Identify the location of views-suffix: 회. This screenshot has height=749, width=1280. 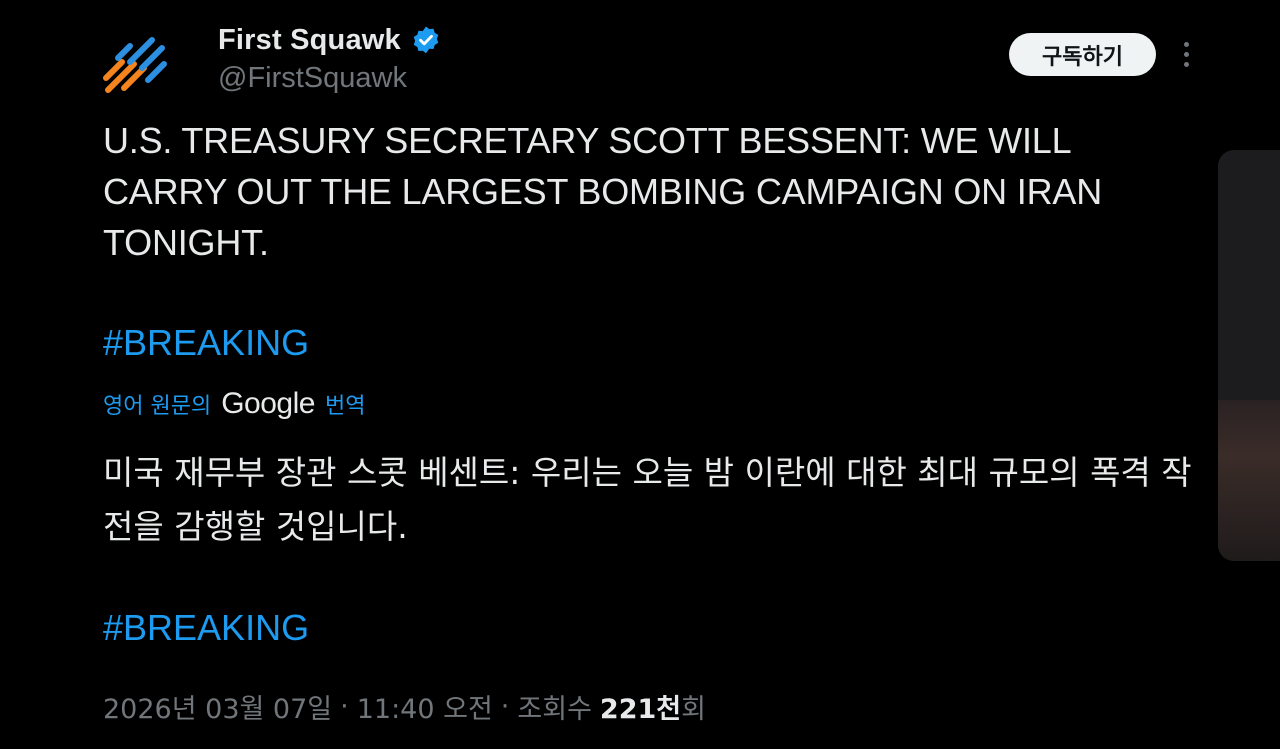
(693, 709).